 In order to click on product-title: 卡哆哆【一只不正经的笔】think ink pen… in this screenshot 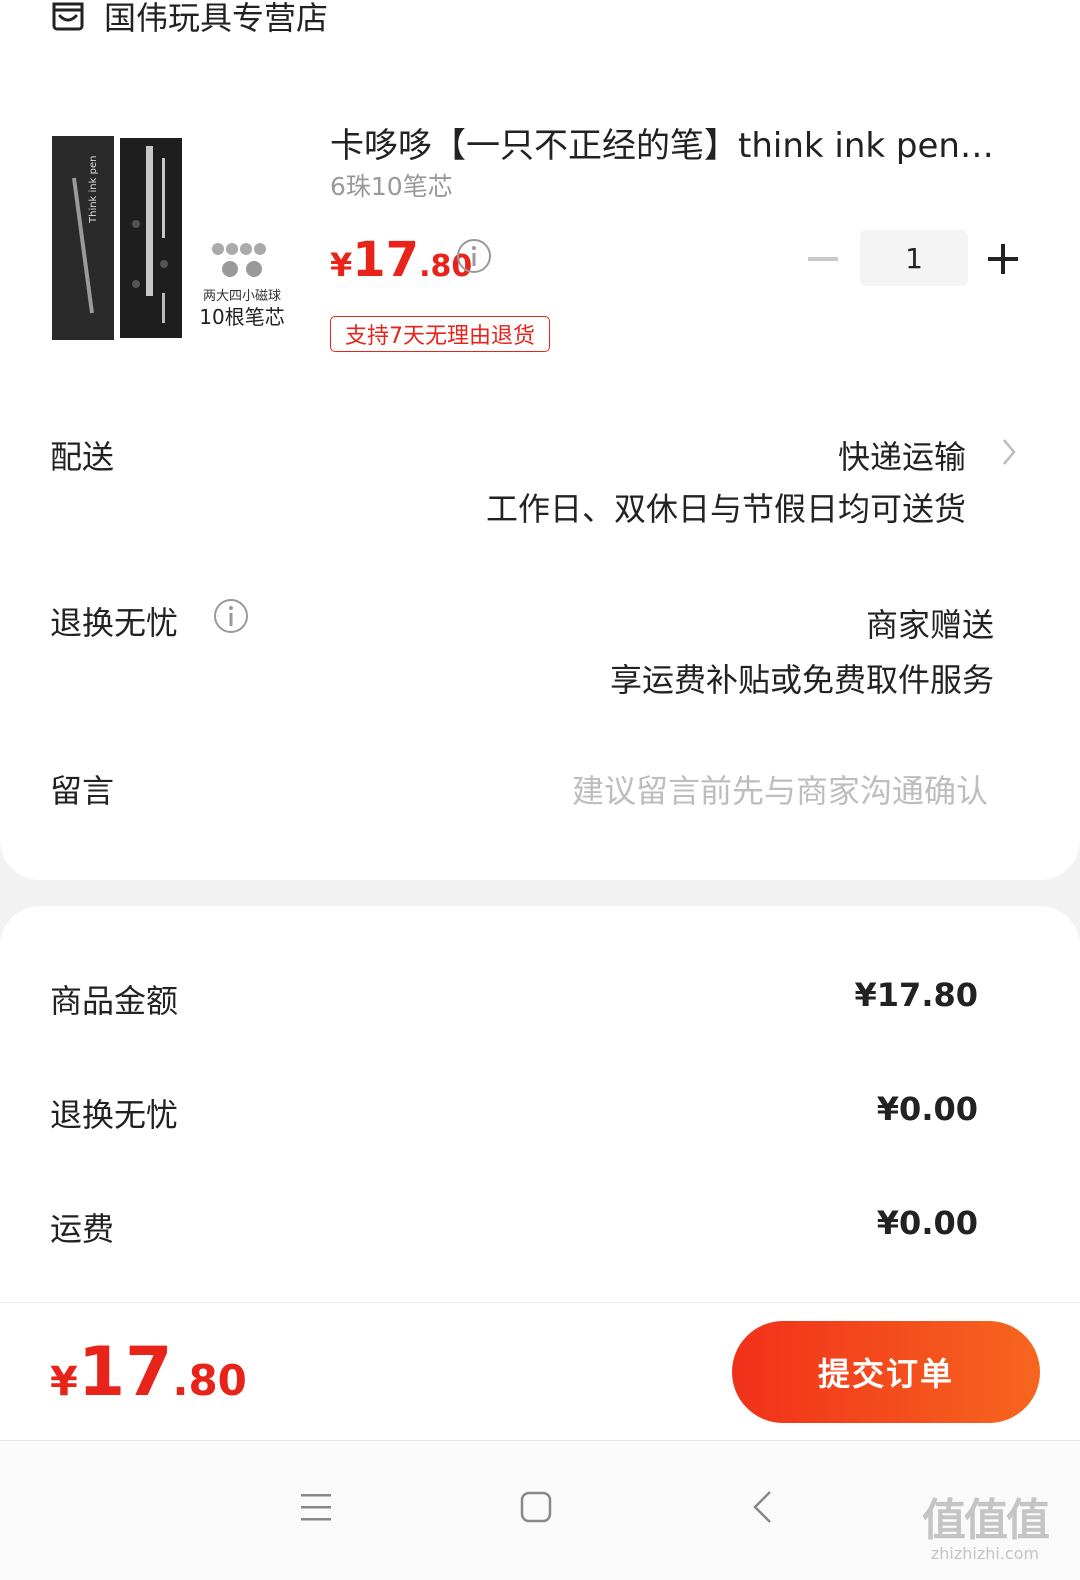, I will do `click(675, 142)`.